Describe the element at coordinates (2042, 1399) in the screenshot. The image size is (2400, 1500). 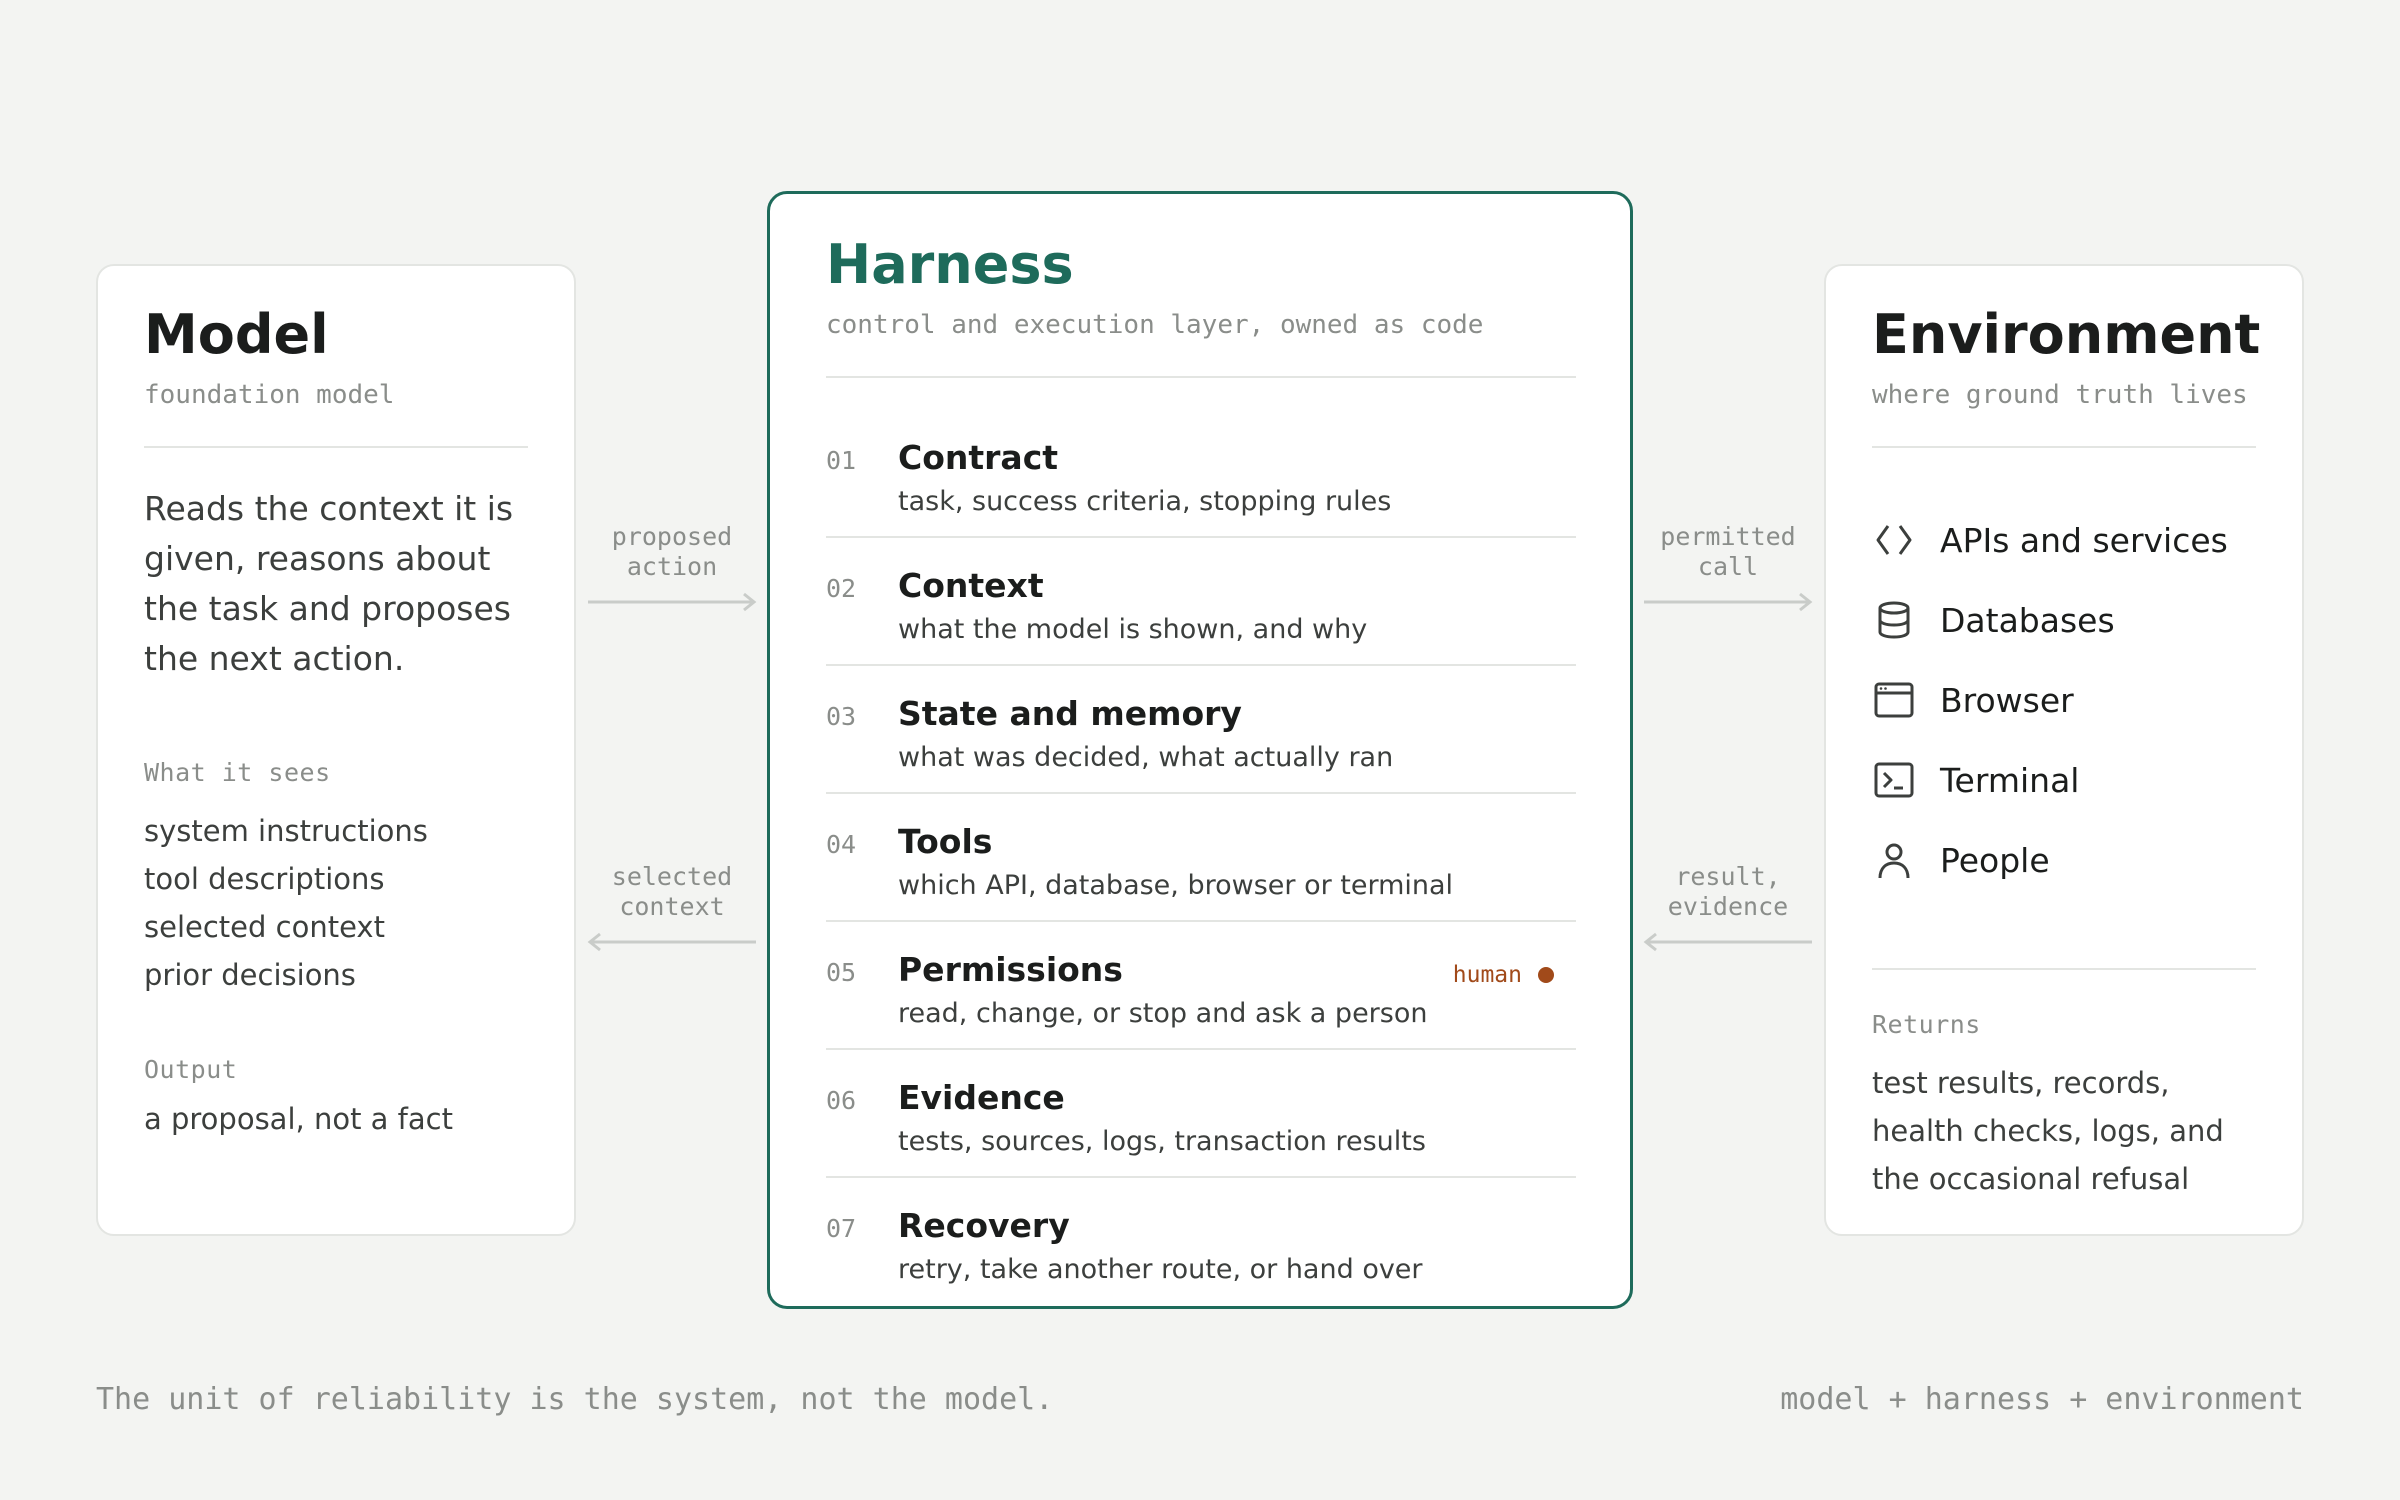
I see `footer-equation: model + harness + environment` at that location.